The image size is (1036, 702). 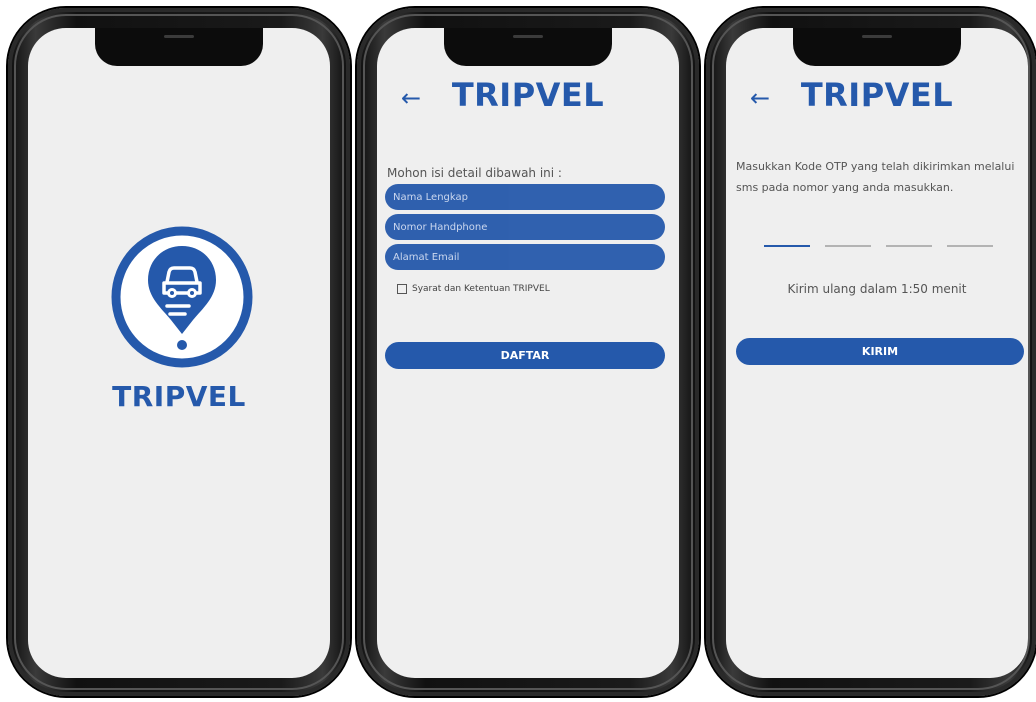 What do you see at coordinates (179, 396) in the screenshot?
I see `splash-title: TRIPVEL` at bounding box center [179, 396].